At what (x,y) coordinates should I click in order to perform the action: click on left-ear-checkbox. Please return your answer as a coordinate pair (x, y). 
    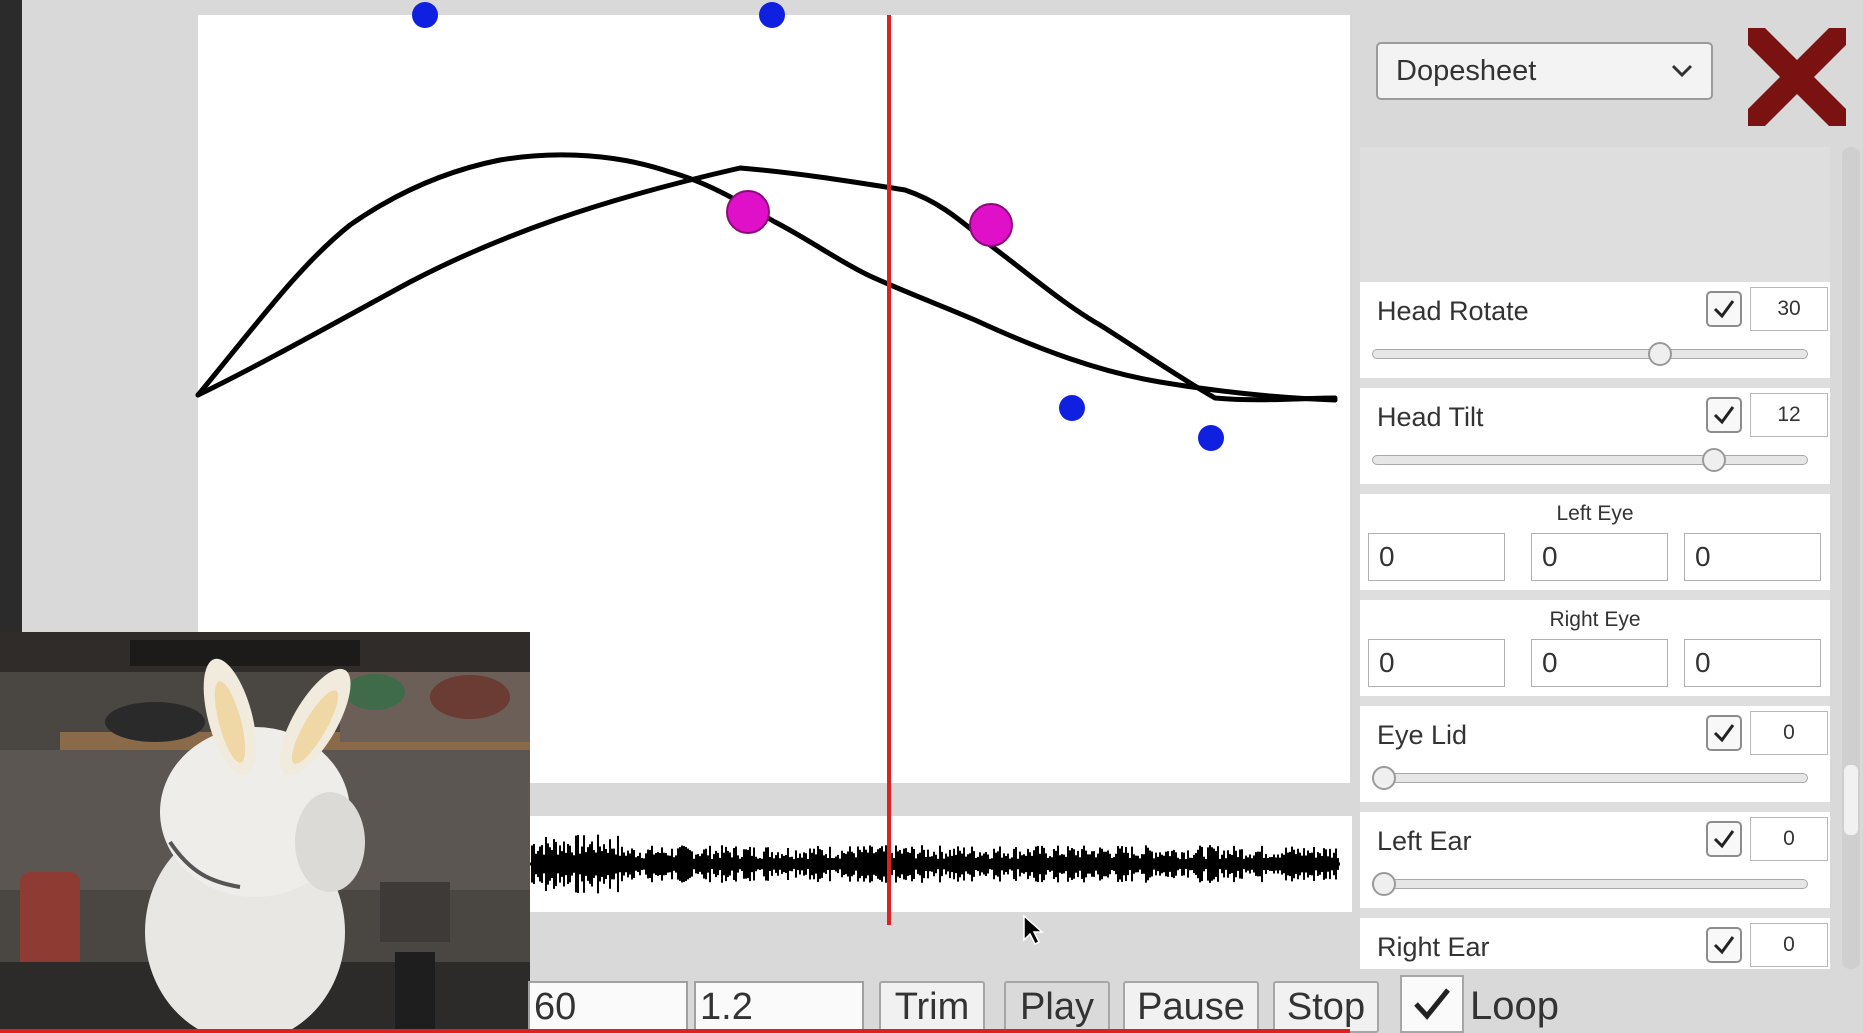
    Looking at the image, I should click on (1724, 839).